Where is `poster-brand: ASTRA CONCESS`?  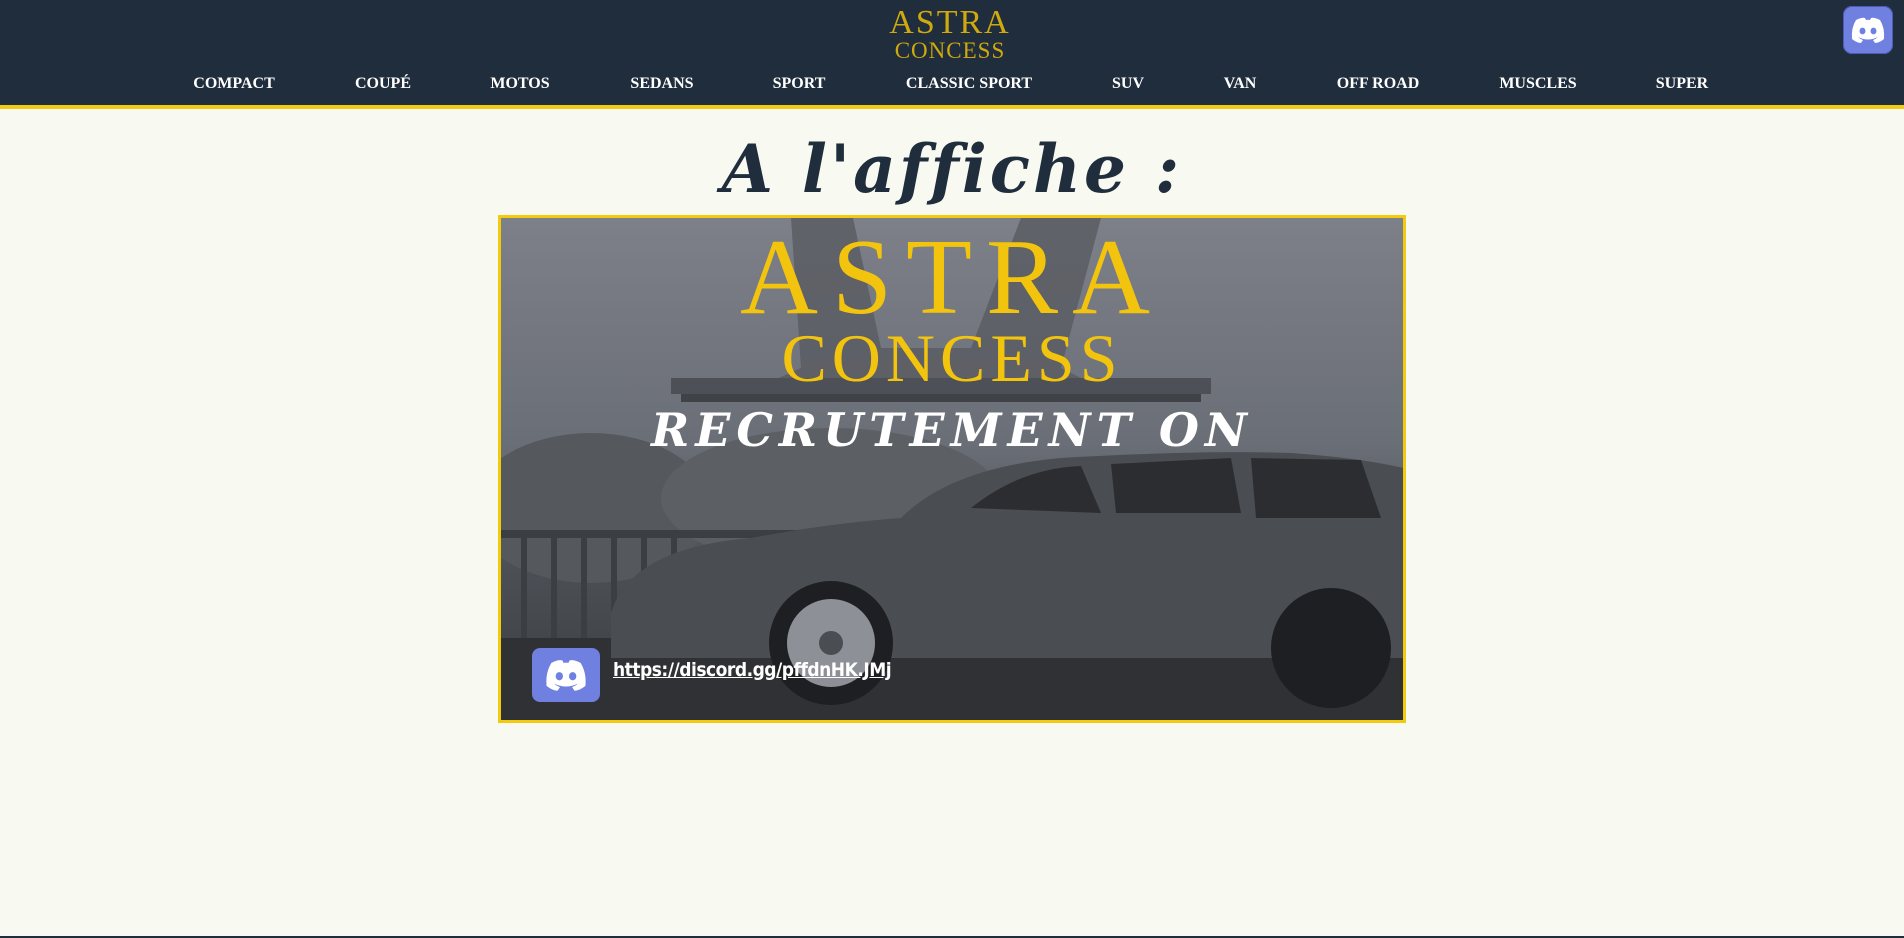
poster-brand: ASTRA CONCESS is located at coordinates (952, 307).